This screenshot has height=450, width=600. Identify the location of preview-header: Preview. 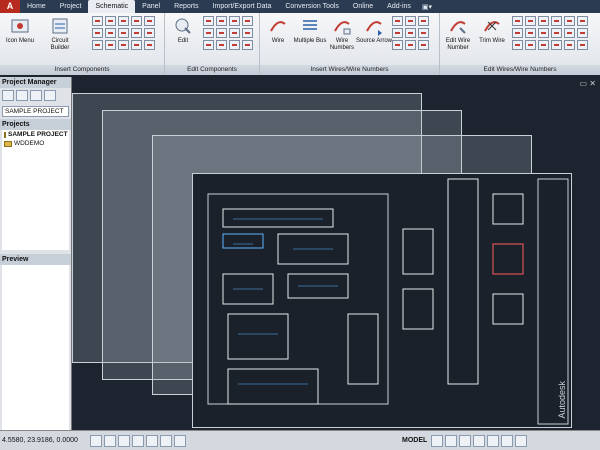
(35, 259).